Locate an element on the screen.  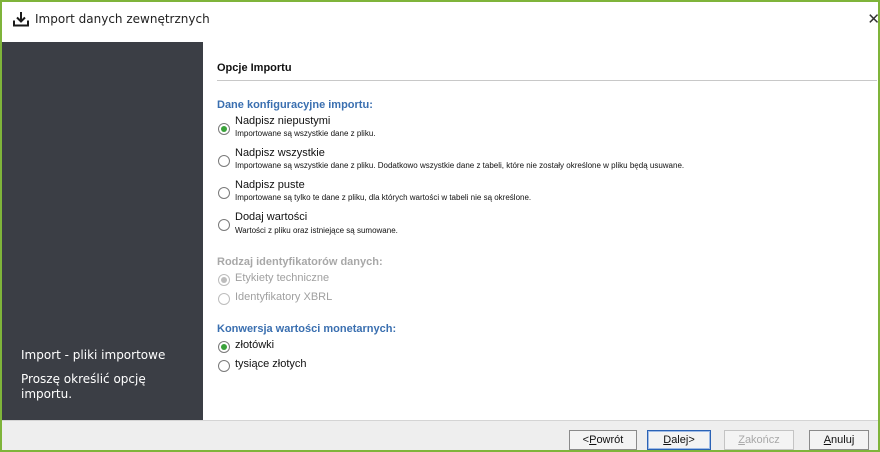
next-mnemonic: D is located at coordinates (667, 440).